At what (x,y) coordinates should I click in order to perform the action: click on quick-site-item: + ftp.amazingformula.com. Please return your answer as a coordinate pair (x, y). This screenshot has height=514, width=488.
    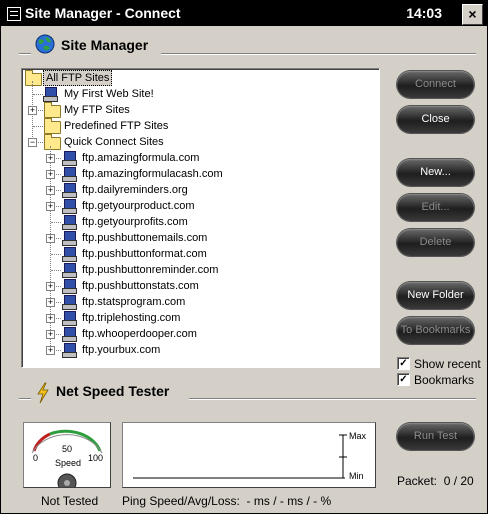
    Looking at the image, I should click on (192, 158).